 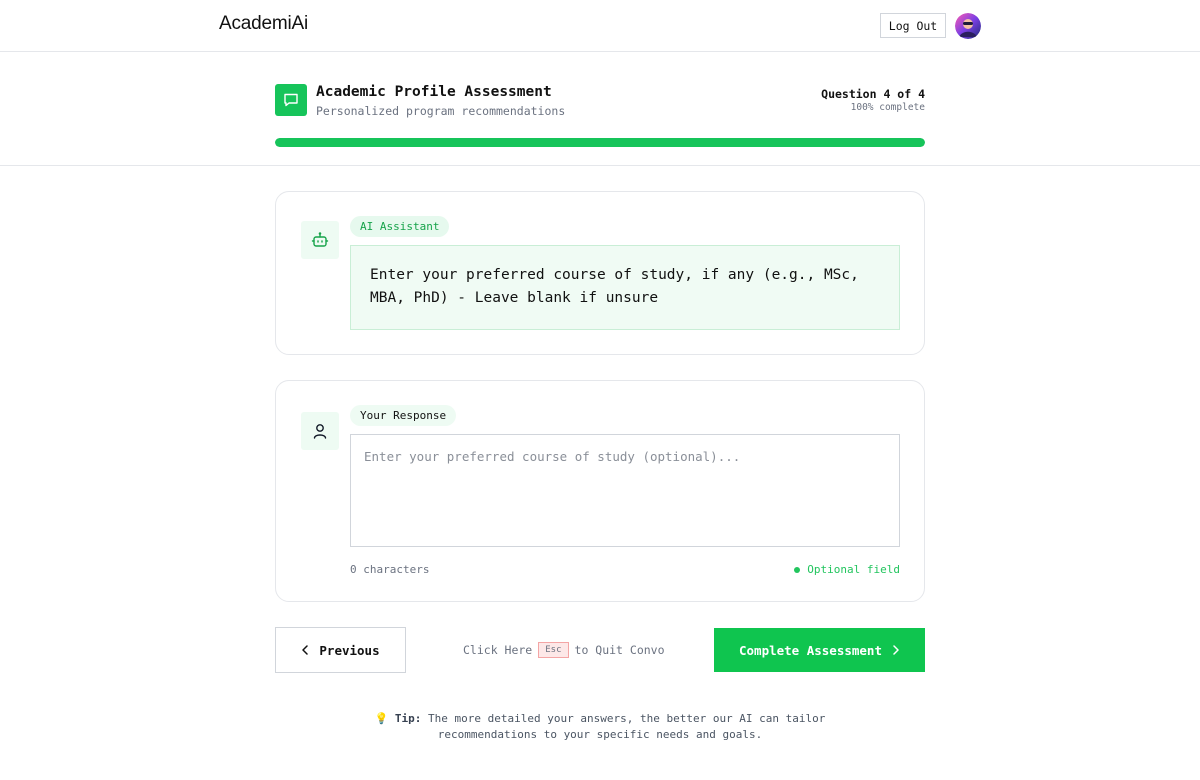 What do you see at coordinates (349, 650) in the screenshot?
I see `previous-button-label: Previous` at bounding box center [349, 650].